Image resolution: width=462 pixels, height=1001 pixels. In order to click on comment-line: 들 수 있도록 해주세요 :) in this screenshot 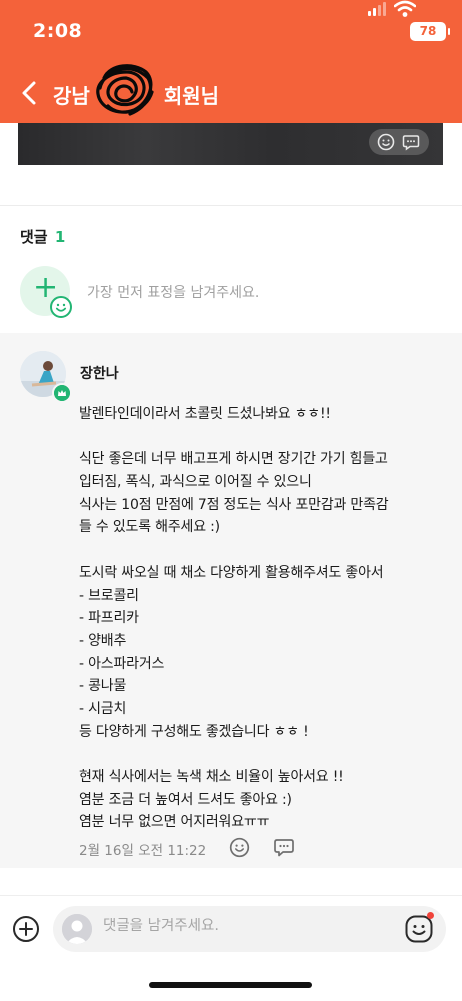, I will do `click(149, 527)`.